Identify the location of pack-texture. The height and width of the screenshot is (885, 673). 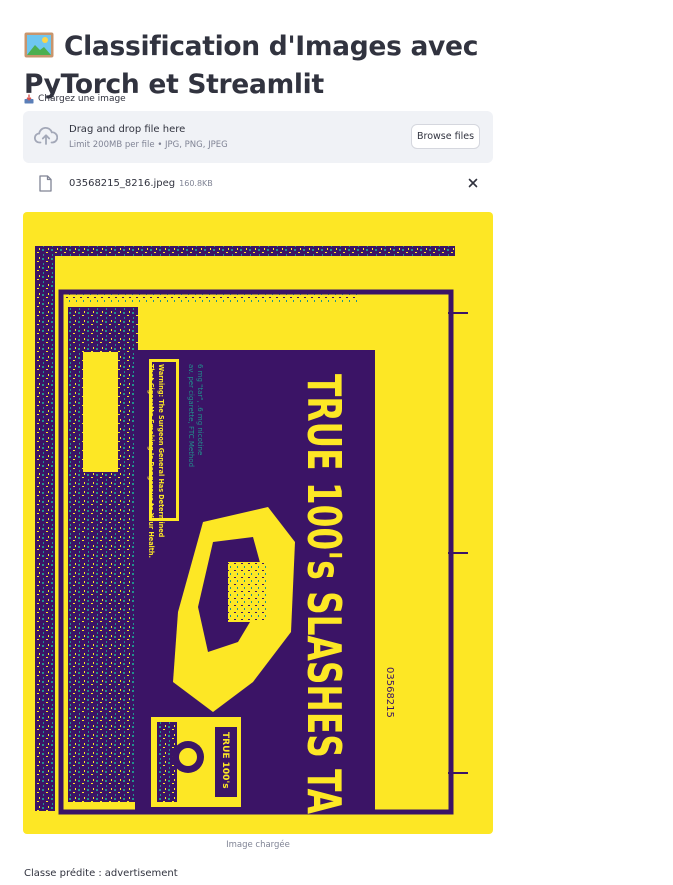
(248, 592).